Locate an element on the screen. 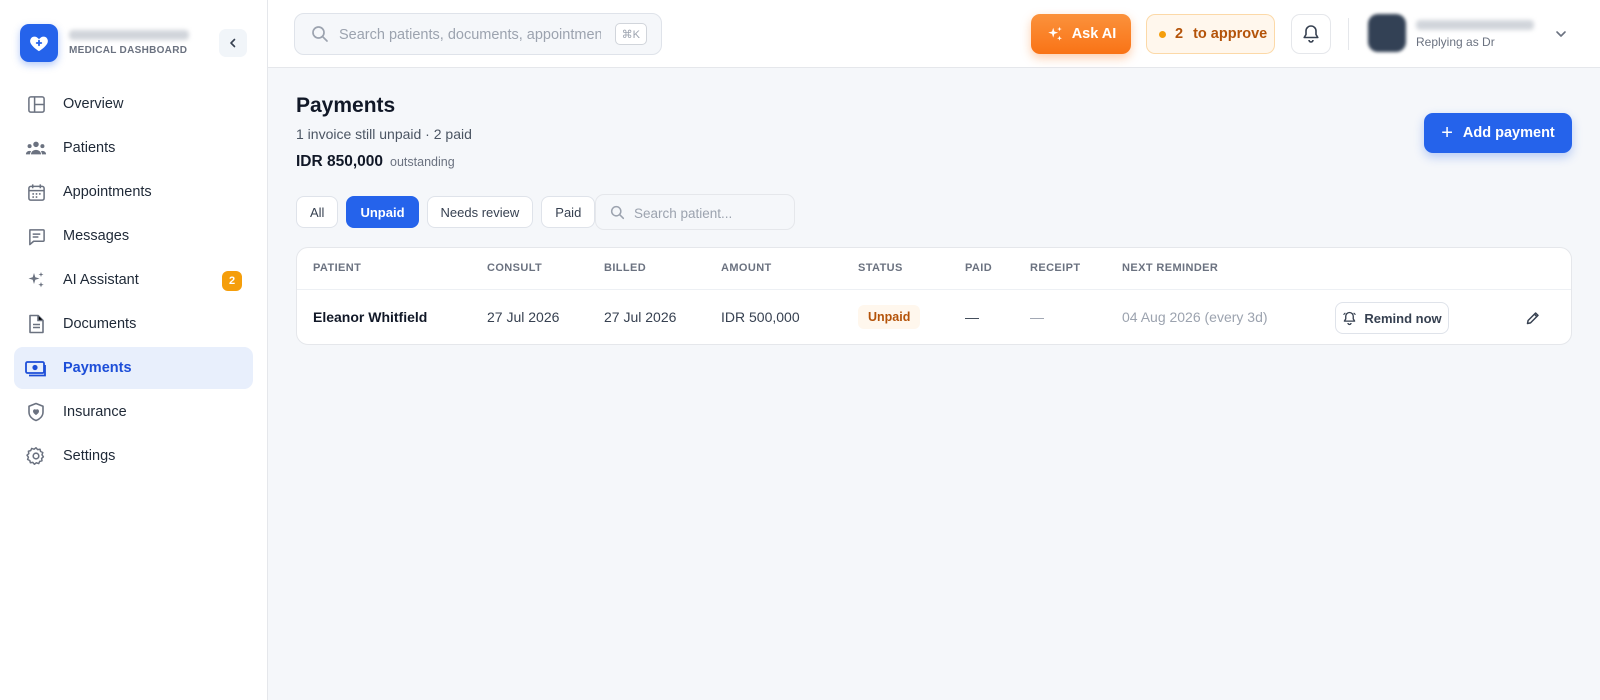 The image size is (1600, 700). remind-now-button: Remind now is located at coordinates (1392, 318).